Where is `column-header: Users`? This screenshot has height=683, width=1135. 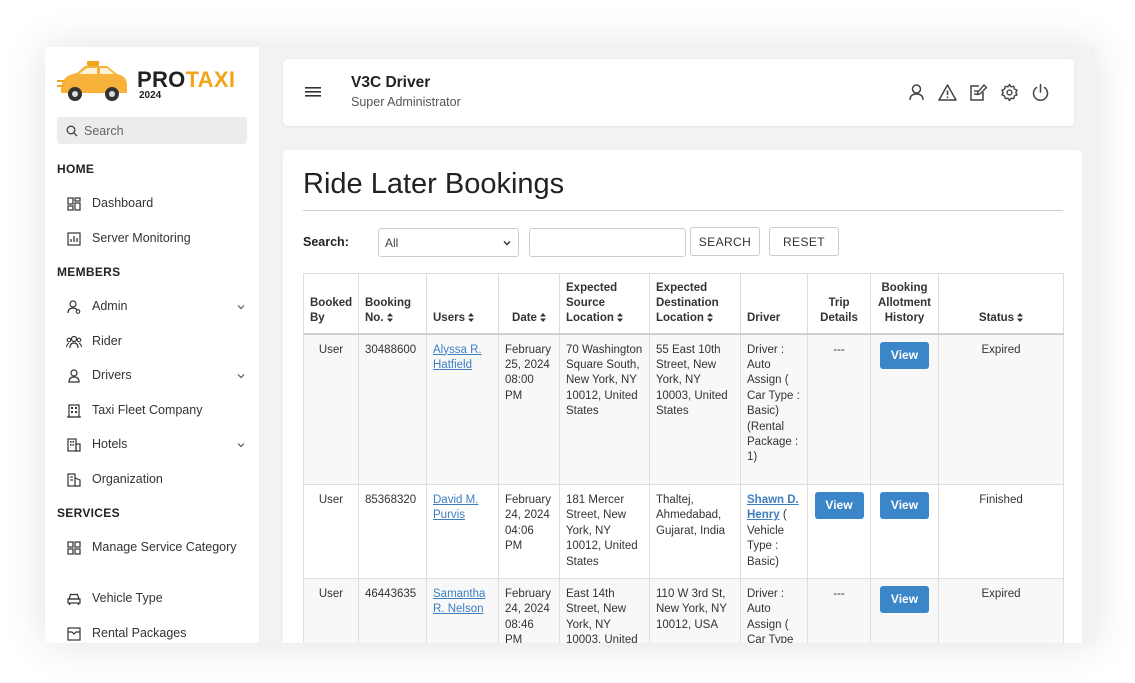 column-header: Users is located at coordinates (462, 304).